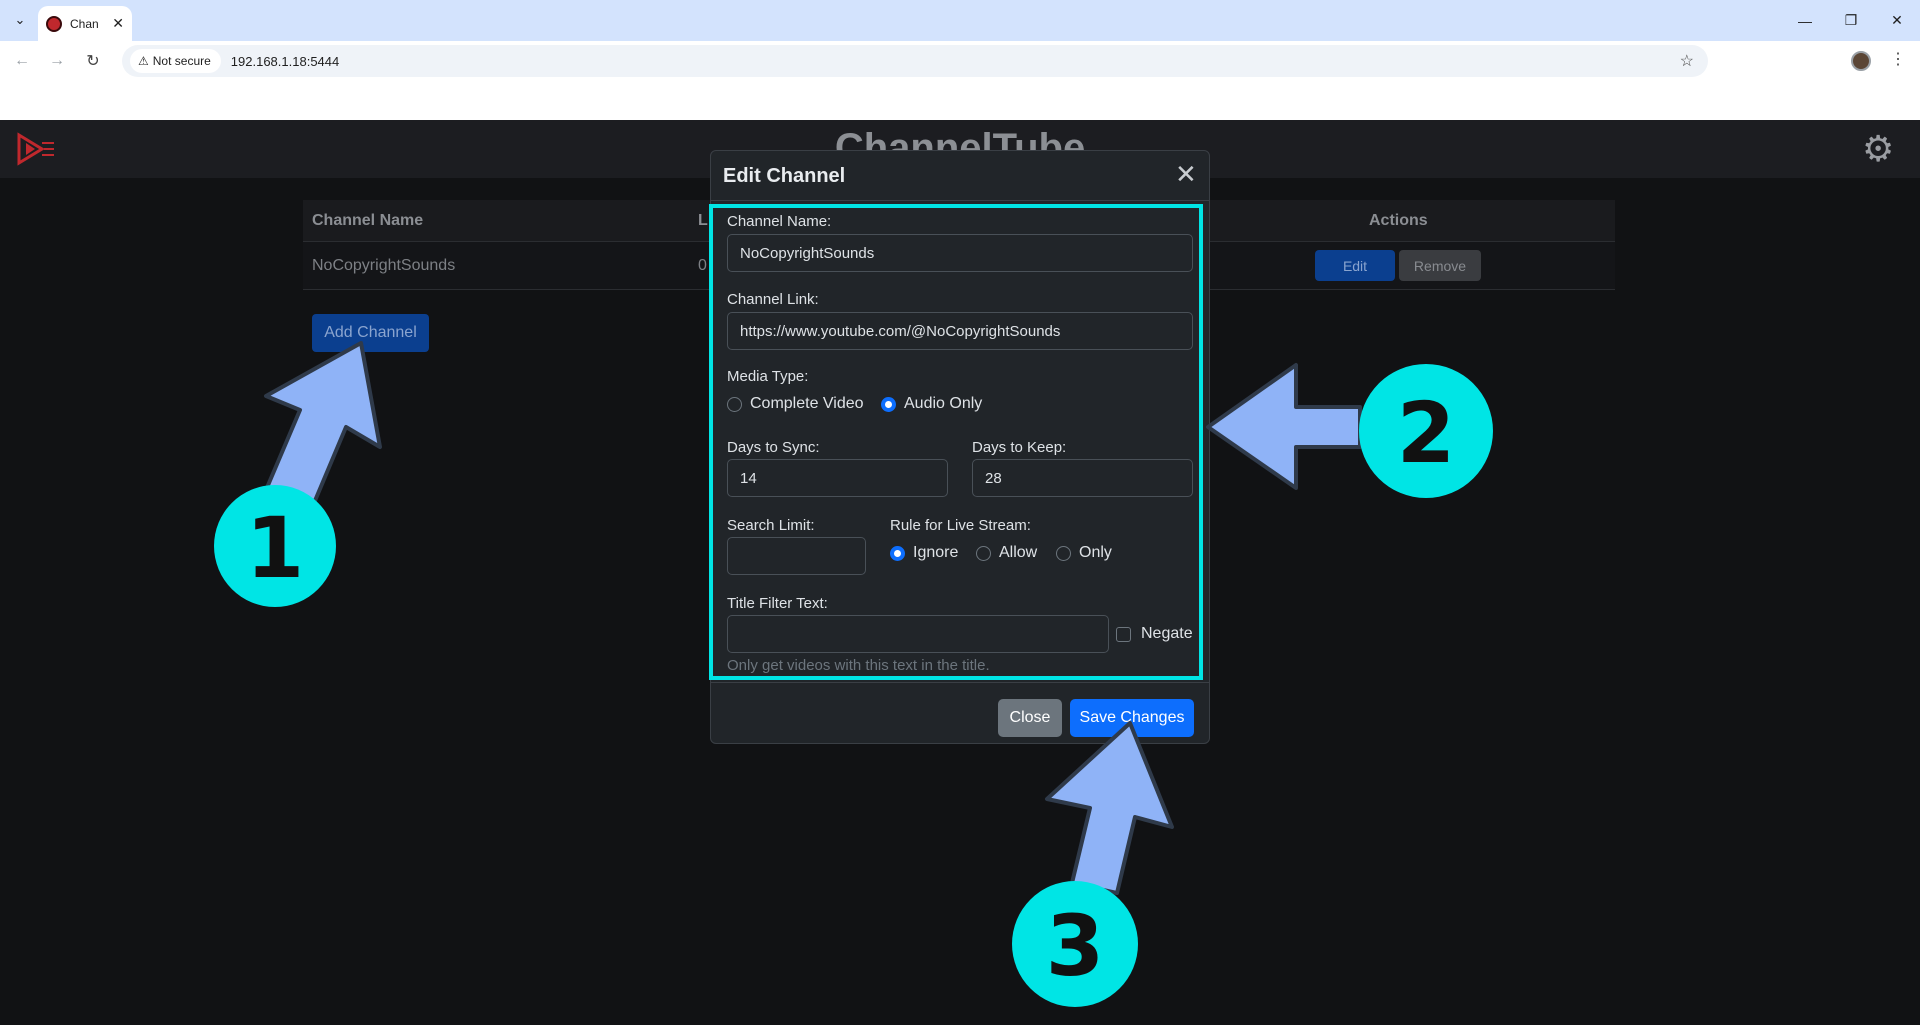  What do you see at coordinates (57, 61) in the screenshot?
I see `forward-icon: →` at bounding box center [57, 61].